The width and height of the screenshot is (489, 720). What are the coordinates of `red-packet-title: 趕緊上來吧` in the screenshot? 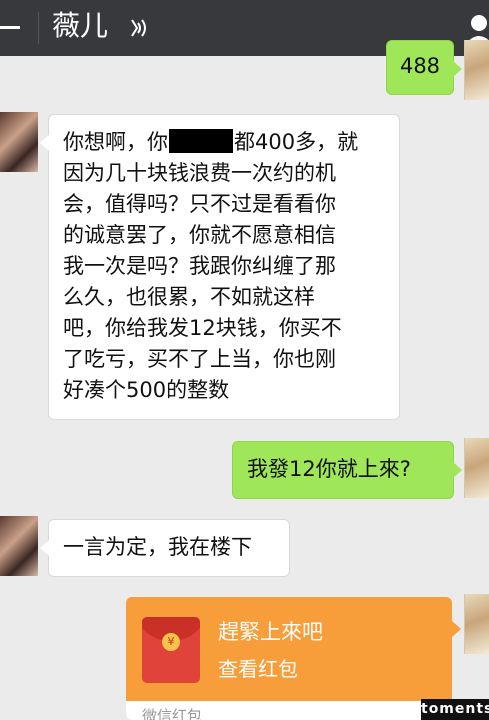 It's located at (270, 632).